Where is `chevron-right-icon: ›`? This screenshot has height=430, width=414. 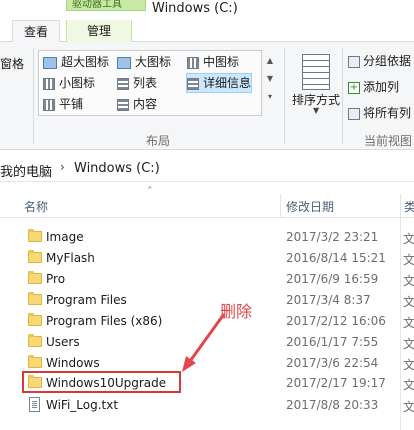
chevron-right-icon: › is located at coordinates (62, 167).